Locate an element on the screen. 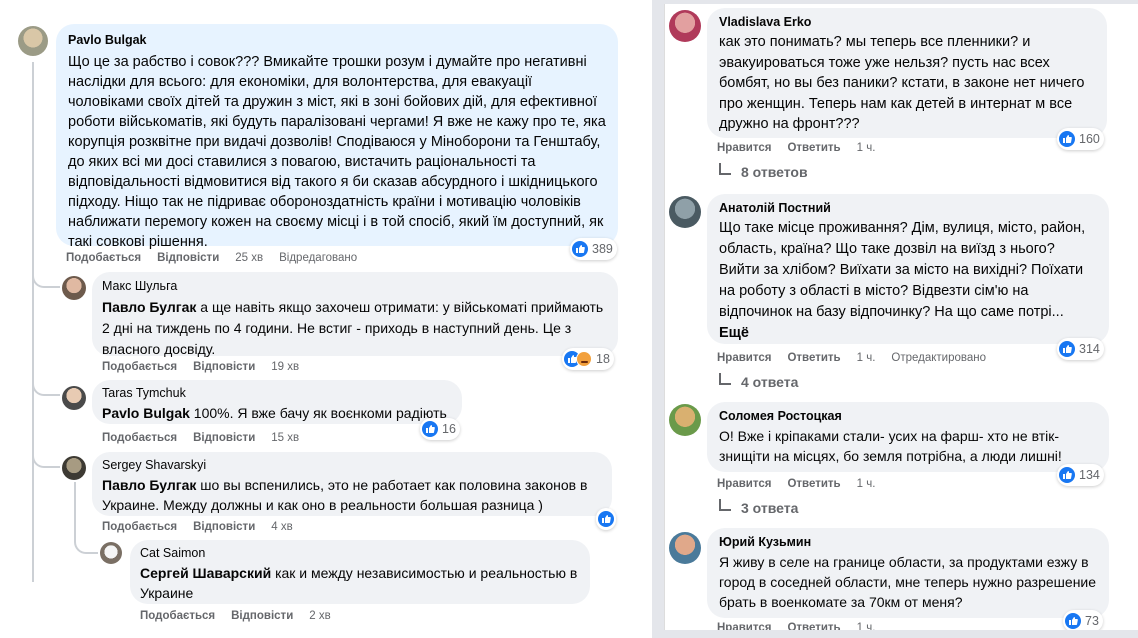 Image resolution: width=1138 pixels, height=638 pixels. comment-actions: Подобається Відповісти 2 хв is located at coordinates (243, 616).